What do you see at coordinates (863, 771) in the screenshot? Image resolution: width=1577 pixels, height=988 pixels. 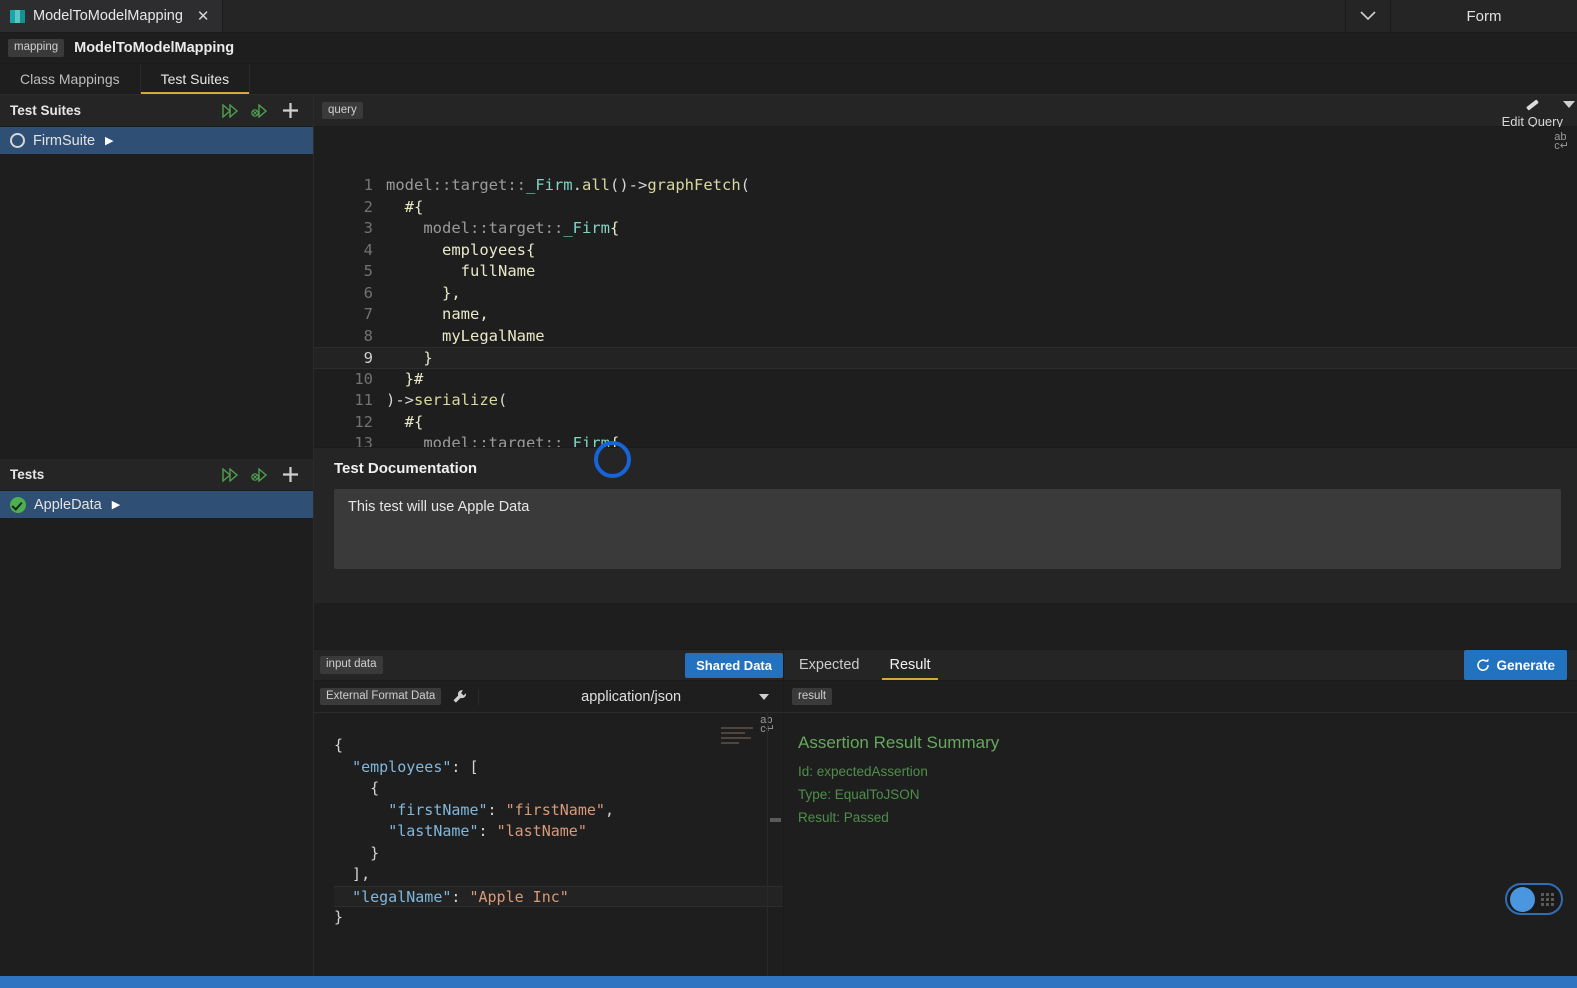 I see `assertion-id: Id: expectedAssertion` at bounding box center [863, 771].